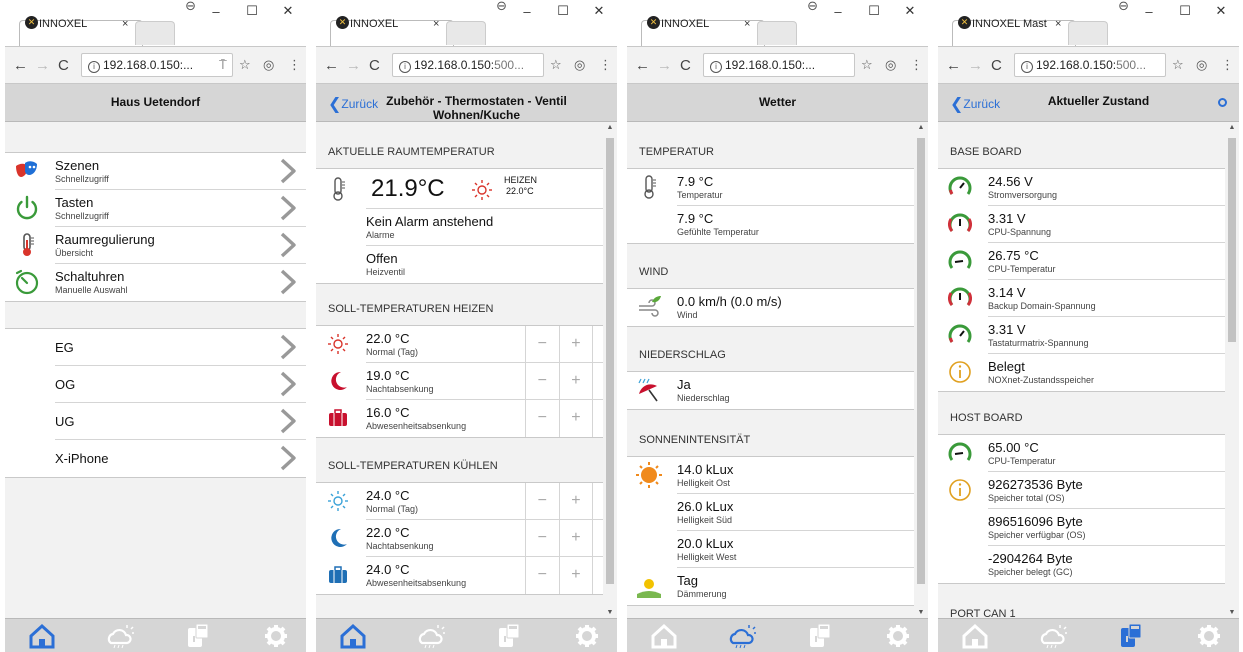 The width and height of the screenshot is (1243, 652). Describe the element at coordinates (180, 421) in the screenshot. I see `floor-item: UG` at that location.